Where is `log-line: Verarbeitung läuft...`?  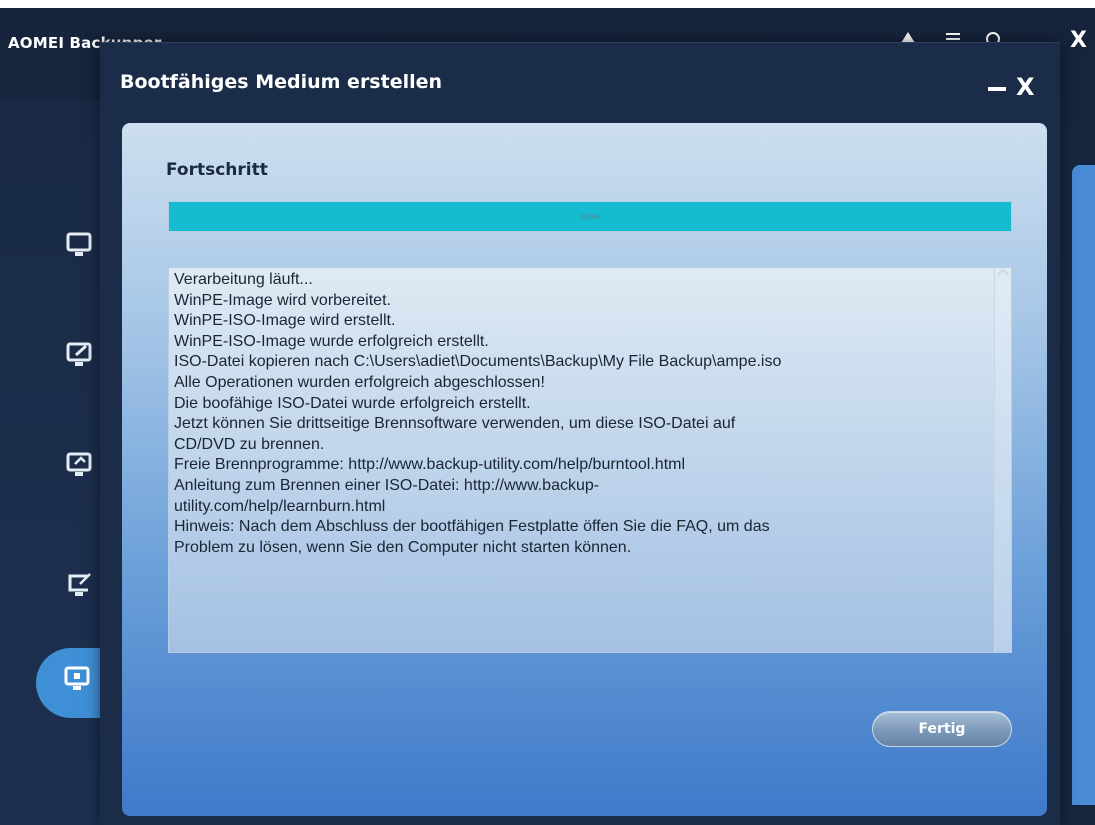 log-line: Verarbeitung läuft... is located at coordinates (243, 279).